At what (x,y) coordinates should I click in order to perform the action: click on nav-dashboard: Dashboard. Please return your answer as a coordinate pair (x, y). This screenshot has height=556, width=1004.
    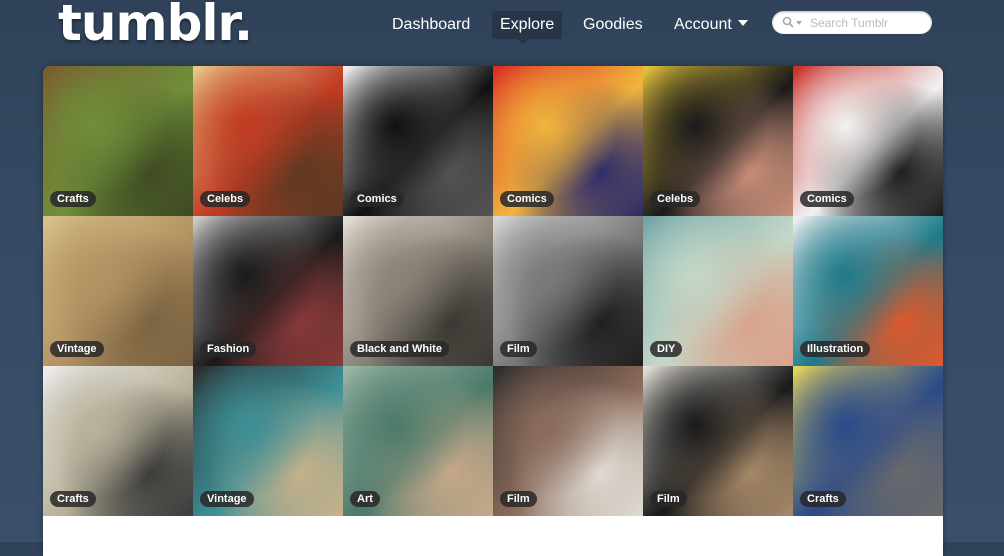
    Looking at the image, I should click on (431, 25).